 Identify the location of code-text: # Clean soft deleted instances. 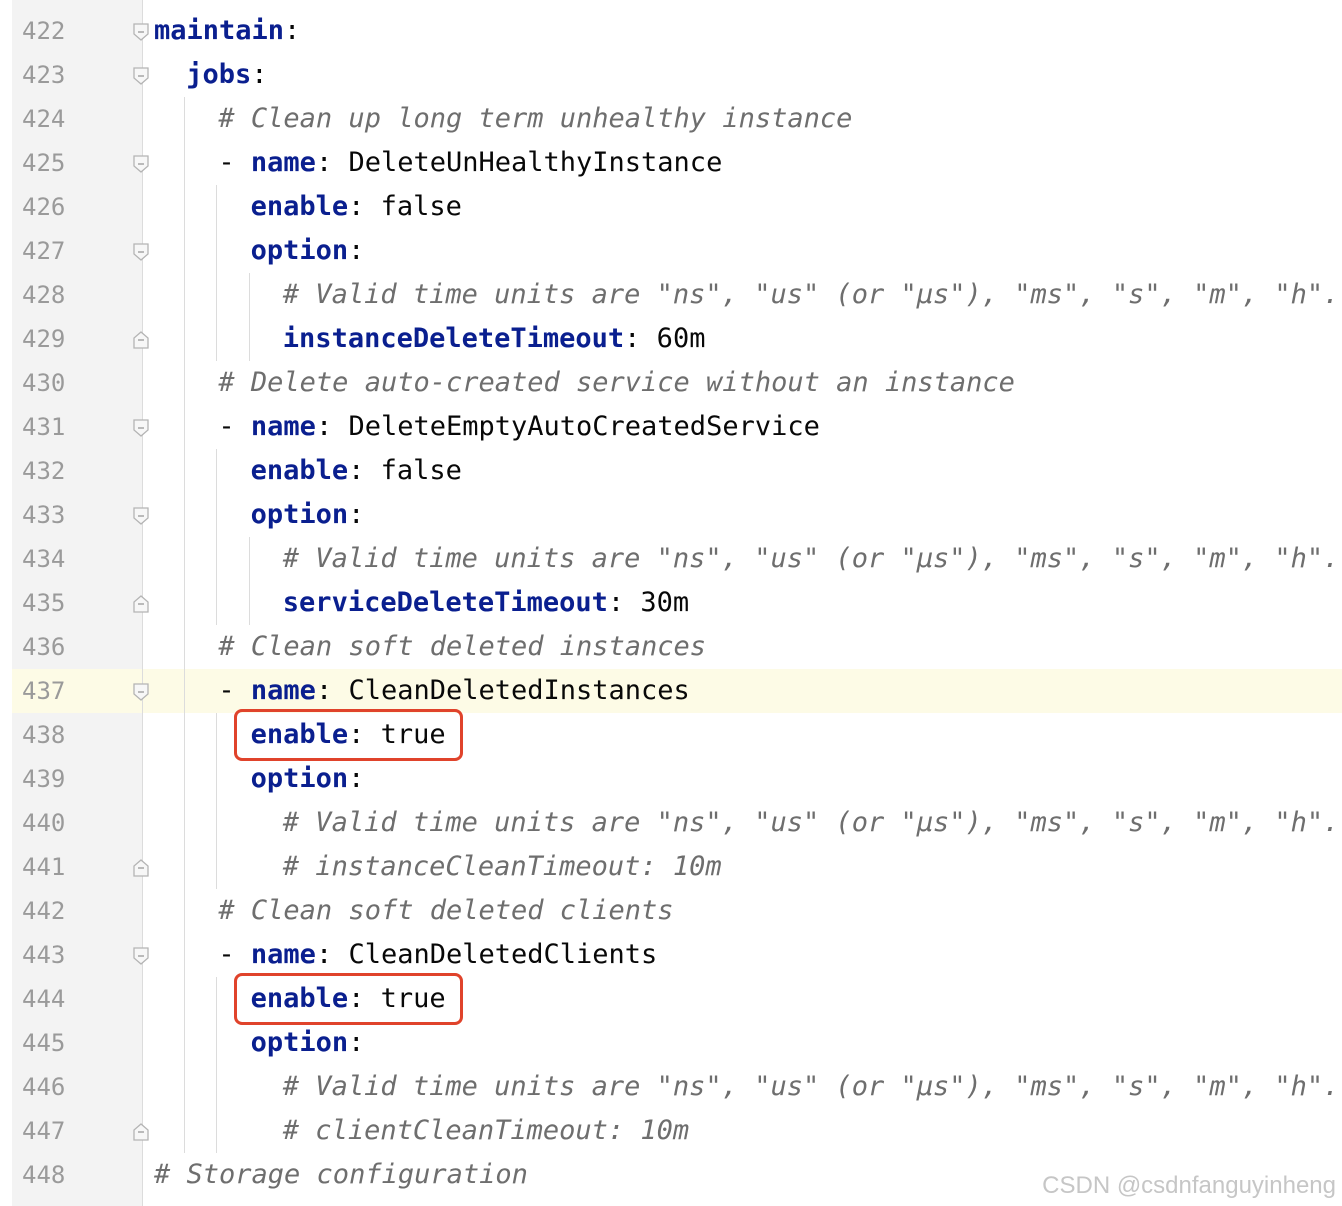
(462, 647).